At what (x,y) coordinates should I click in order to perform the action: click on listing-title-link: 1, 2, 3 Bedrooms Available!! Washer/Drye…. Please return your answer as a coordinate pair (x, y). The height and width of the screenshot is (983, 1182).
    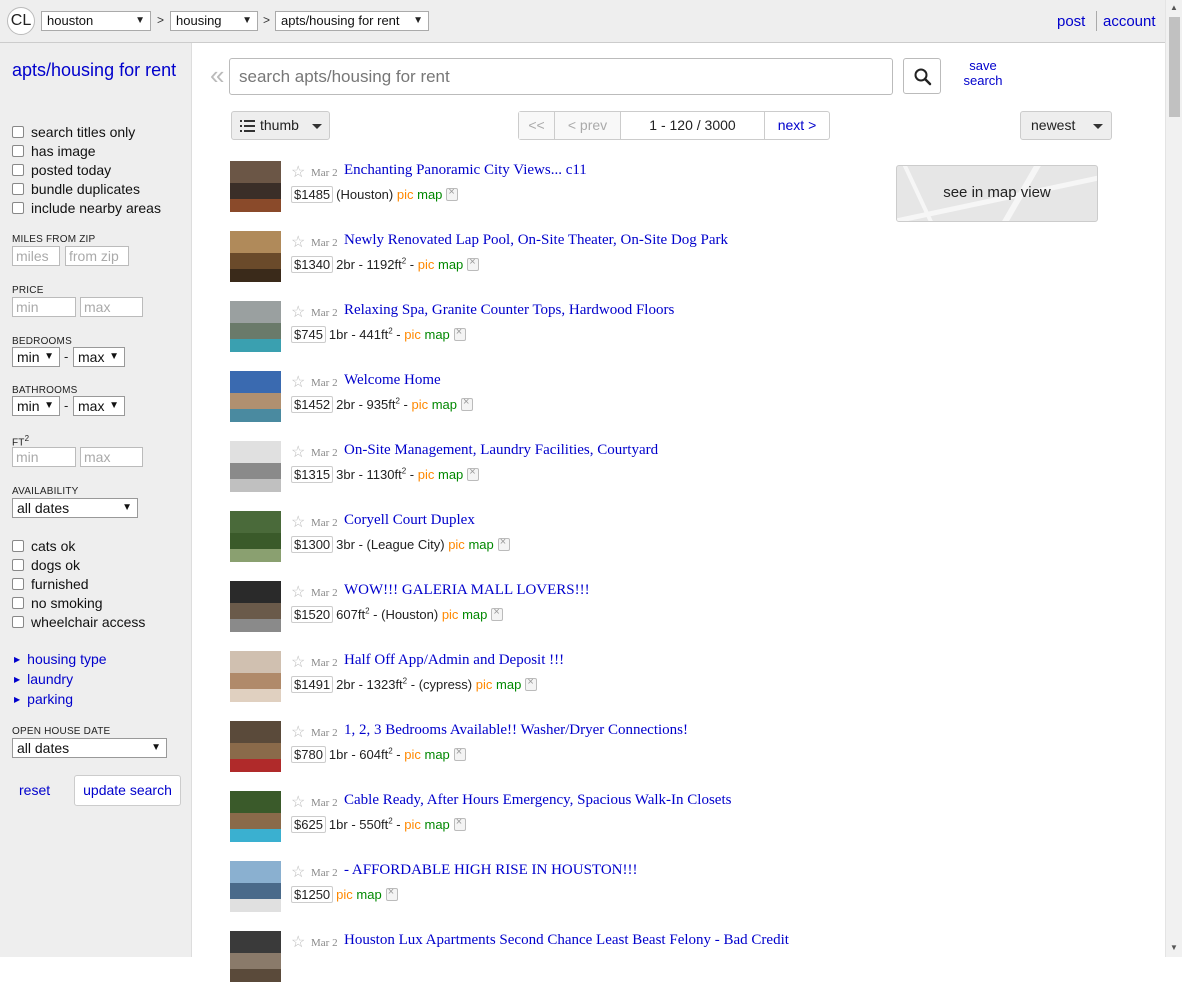
    Looking at the image, I should click on (516, 730).